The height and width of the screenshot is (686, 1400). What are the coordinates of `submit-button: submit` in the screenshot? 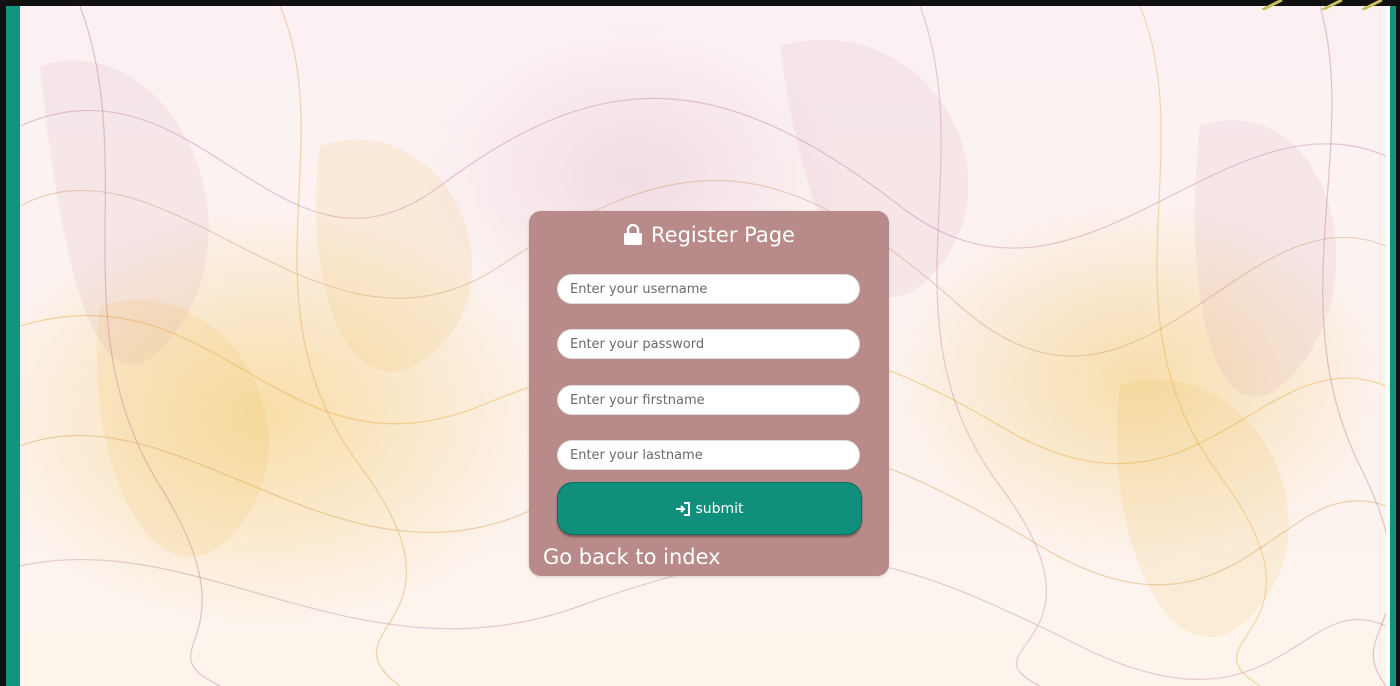 It's located at (709, 508).